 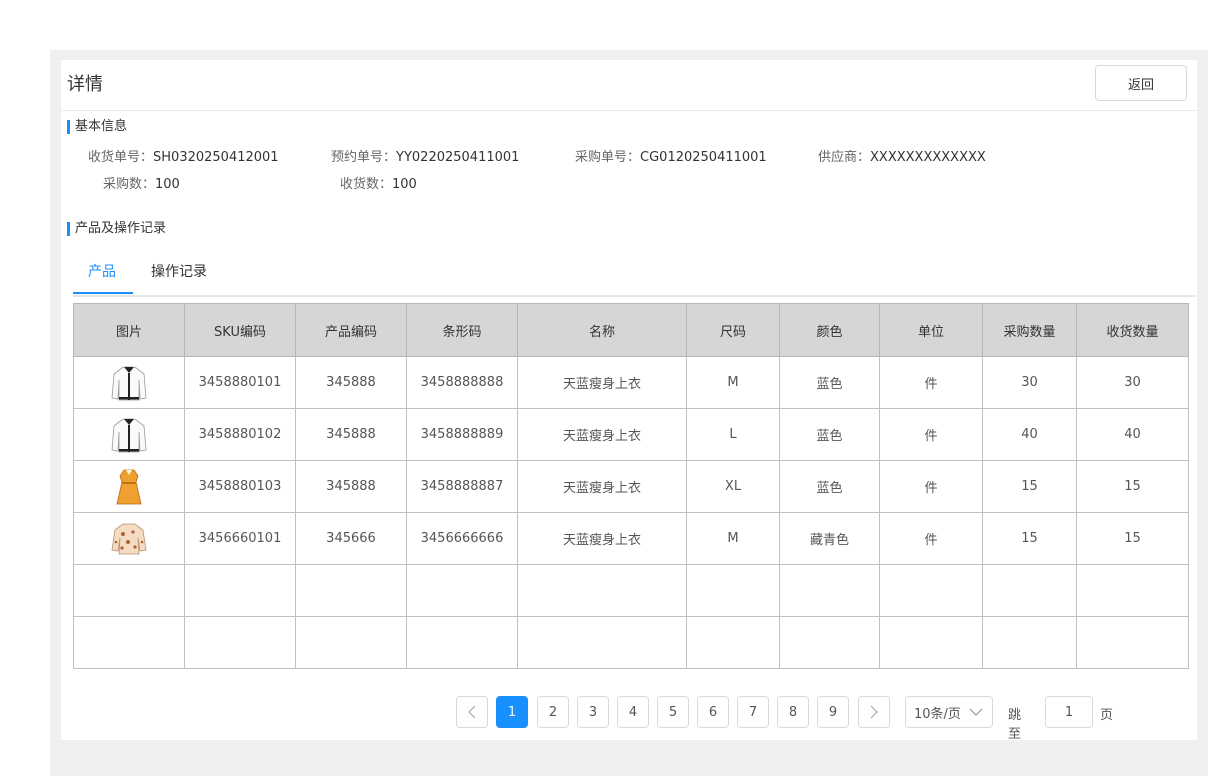 What do you see at coordinates (629, 85) in the screenshot?
I see `header-bar: 详情 返回` at bounding box center [629, 85].